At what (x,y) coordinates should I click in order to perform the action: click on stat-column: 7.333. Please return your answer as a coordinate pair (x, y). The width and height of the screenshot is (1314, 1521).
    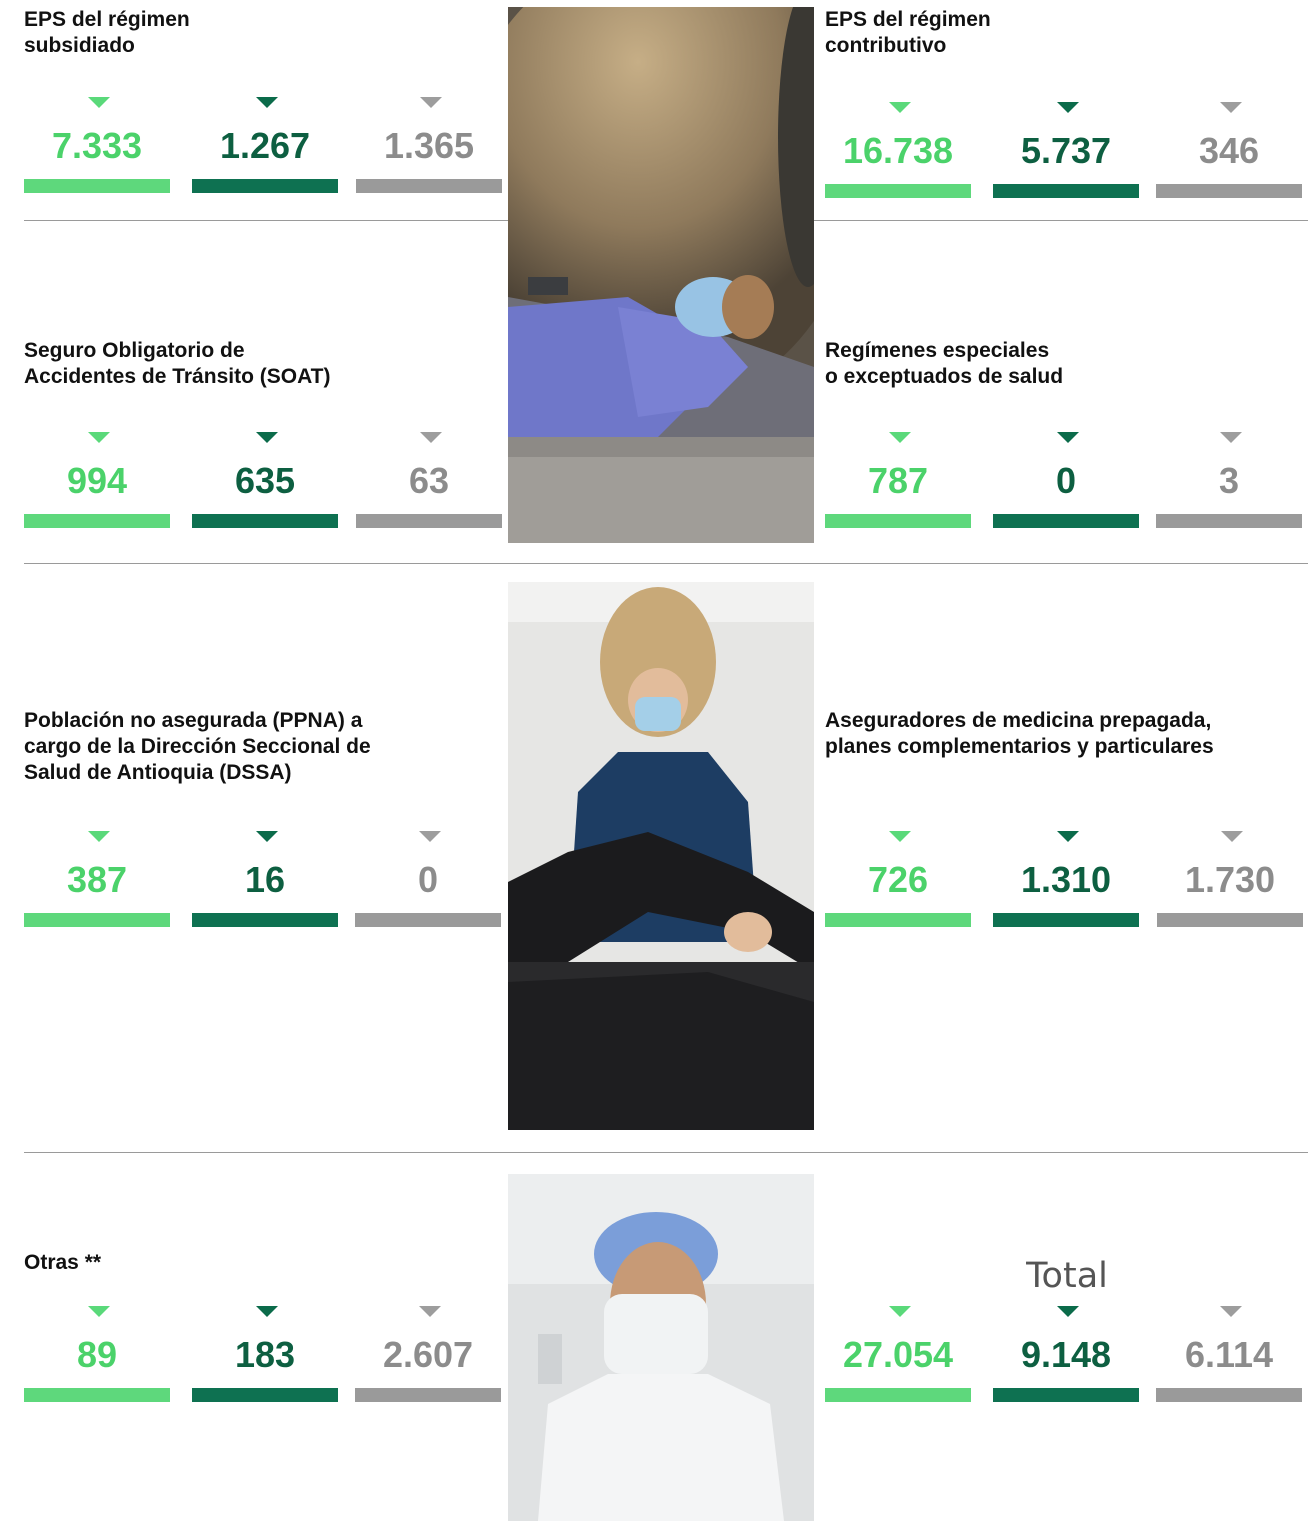
    Looking at the image, I should click on (97, 162).